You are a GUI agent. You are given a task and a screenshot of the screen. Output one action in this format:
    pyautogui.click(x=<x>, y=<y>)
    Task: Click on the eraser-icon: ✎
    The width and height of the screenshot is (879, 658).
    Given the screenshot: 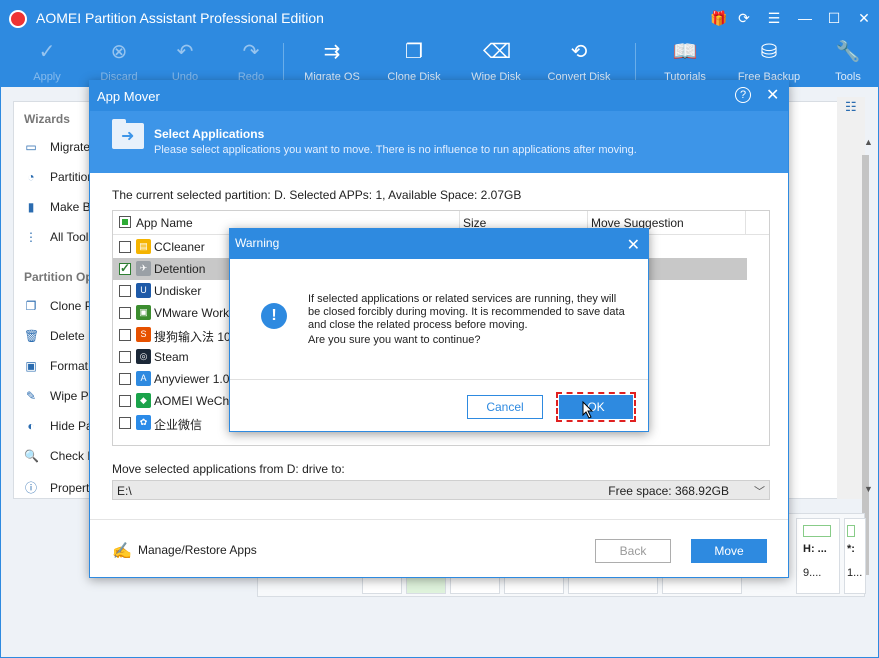 What is the action you would take?
    pyautogui.click(x=31, y=396)
    